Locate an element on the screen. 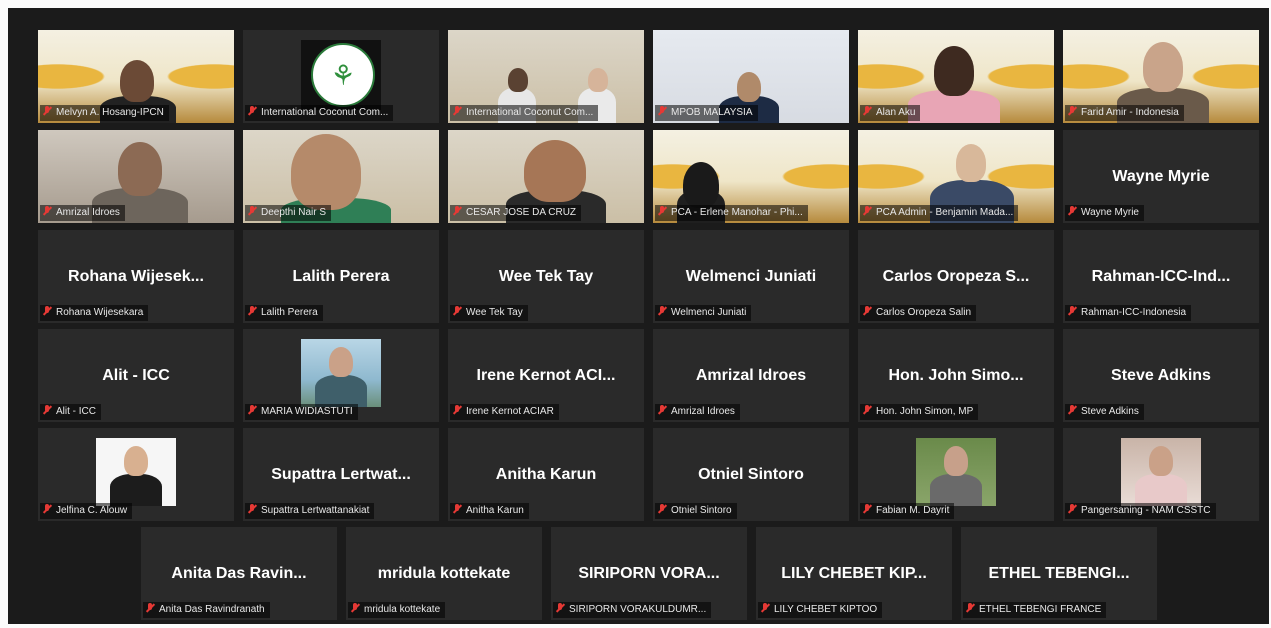  participant-tile: Rohana Wijesek... Rohana Wijesekara is located at coordinates (136, 276).